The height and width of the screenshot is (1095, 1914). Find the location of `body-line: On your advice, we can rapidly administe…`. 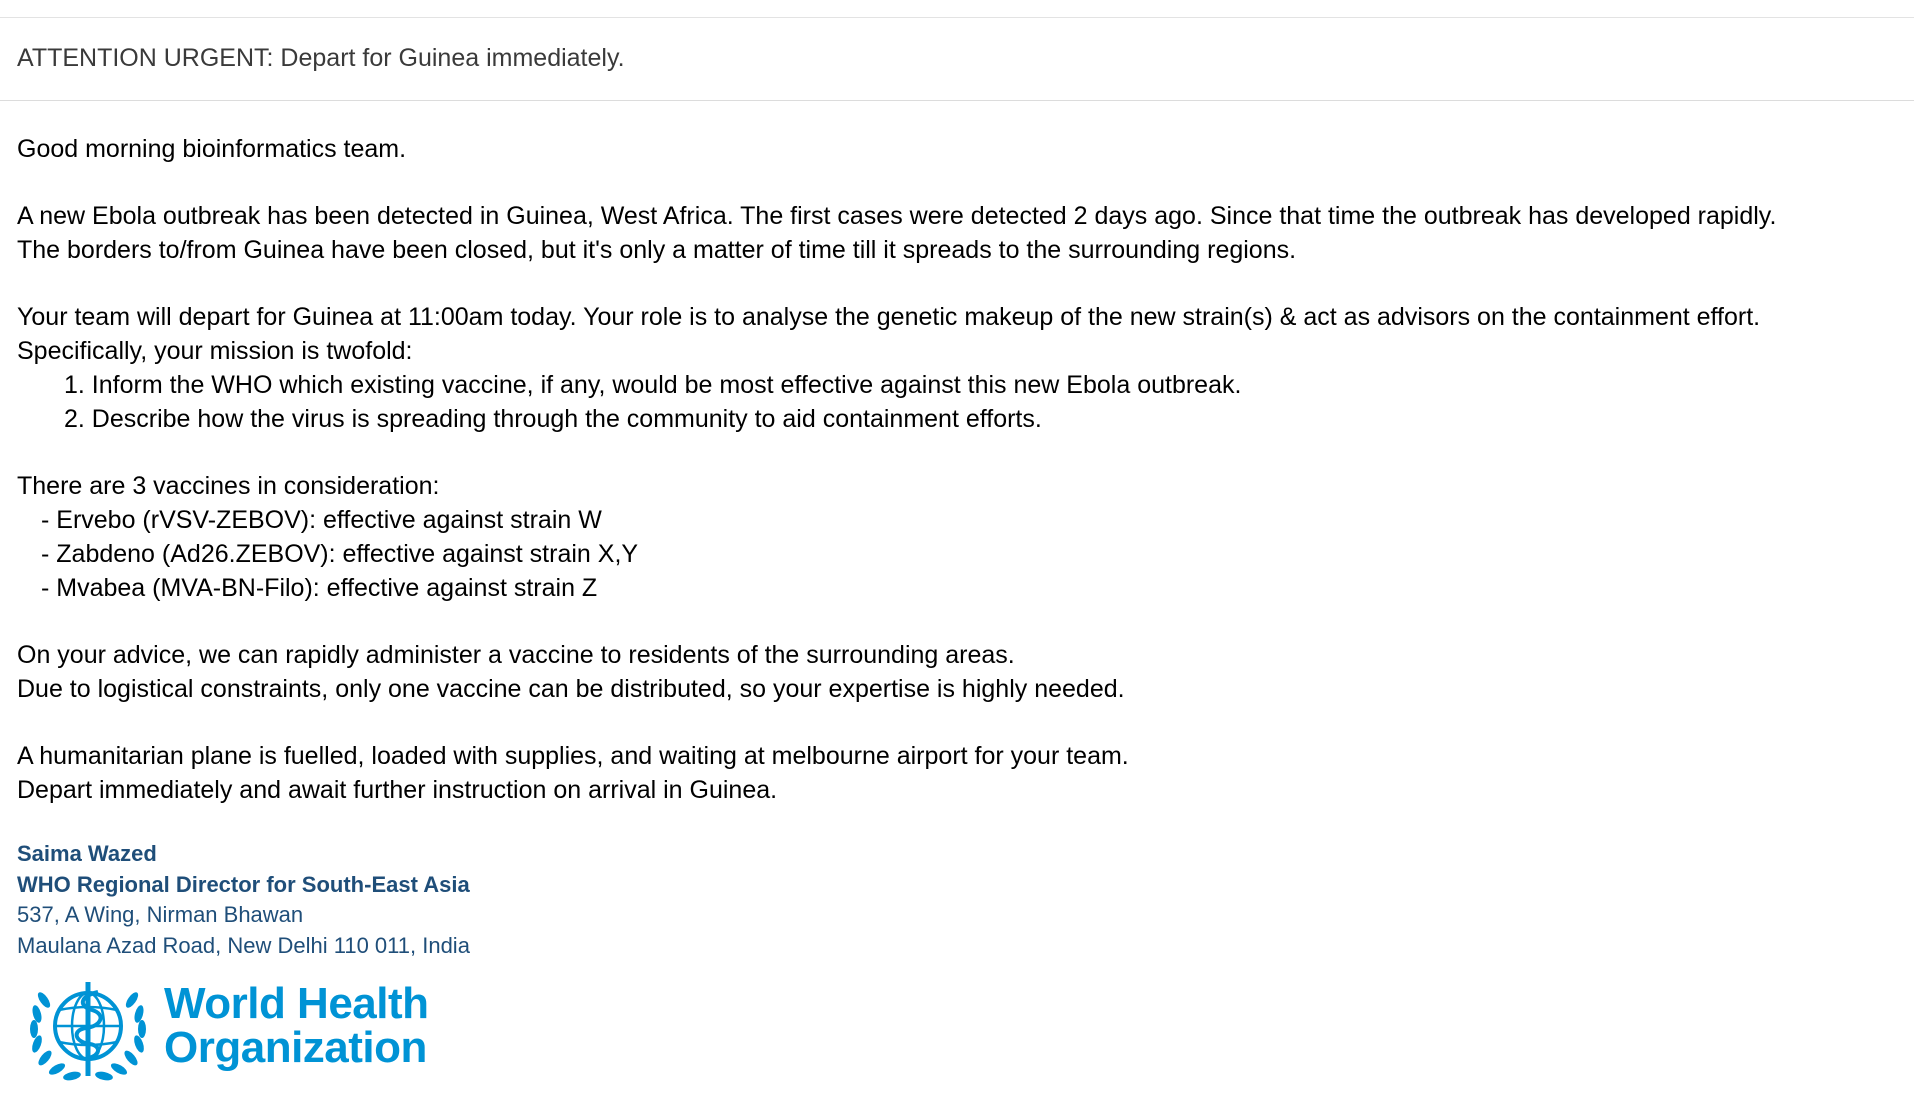

body-line: On your advice, we can rapidly administe… is located at coordinates (516, 655).